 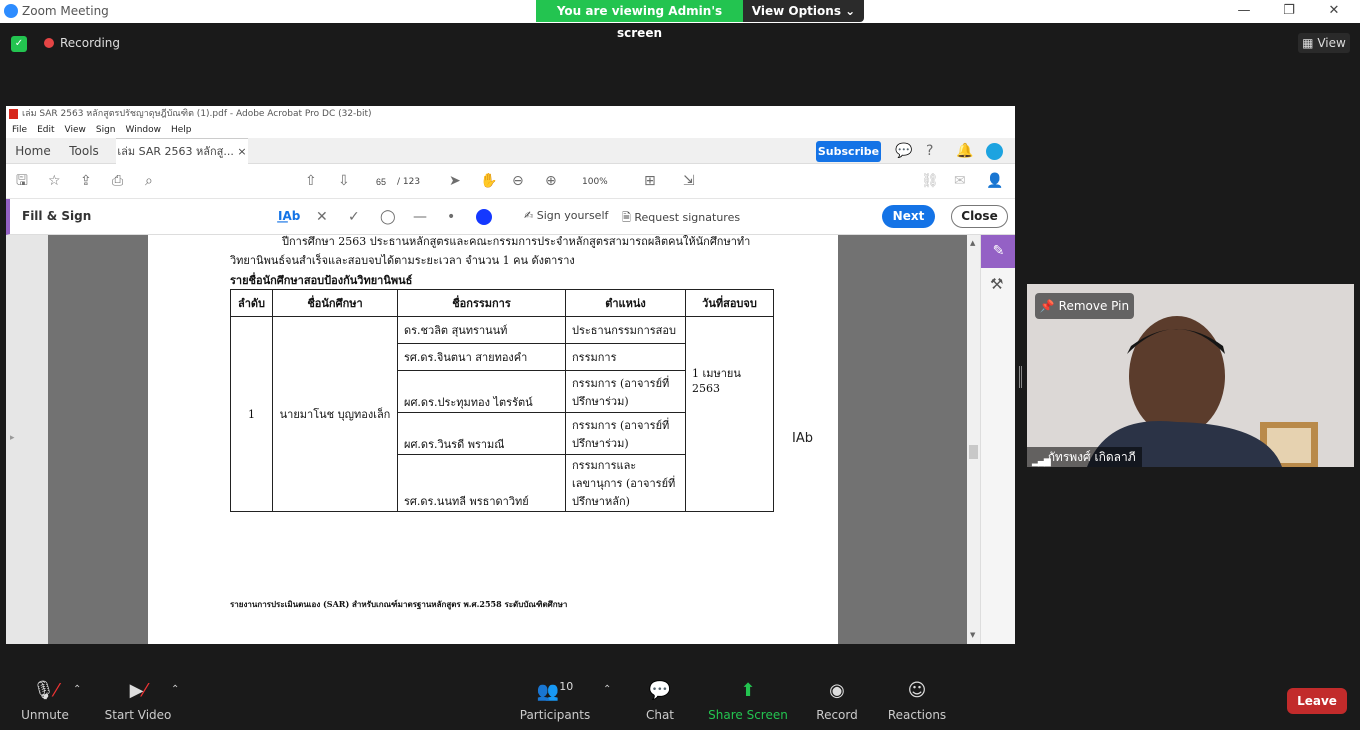 I want to click on participants-count: 10, so click(x=566, y=686).